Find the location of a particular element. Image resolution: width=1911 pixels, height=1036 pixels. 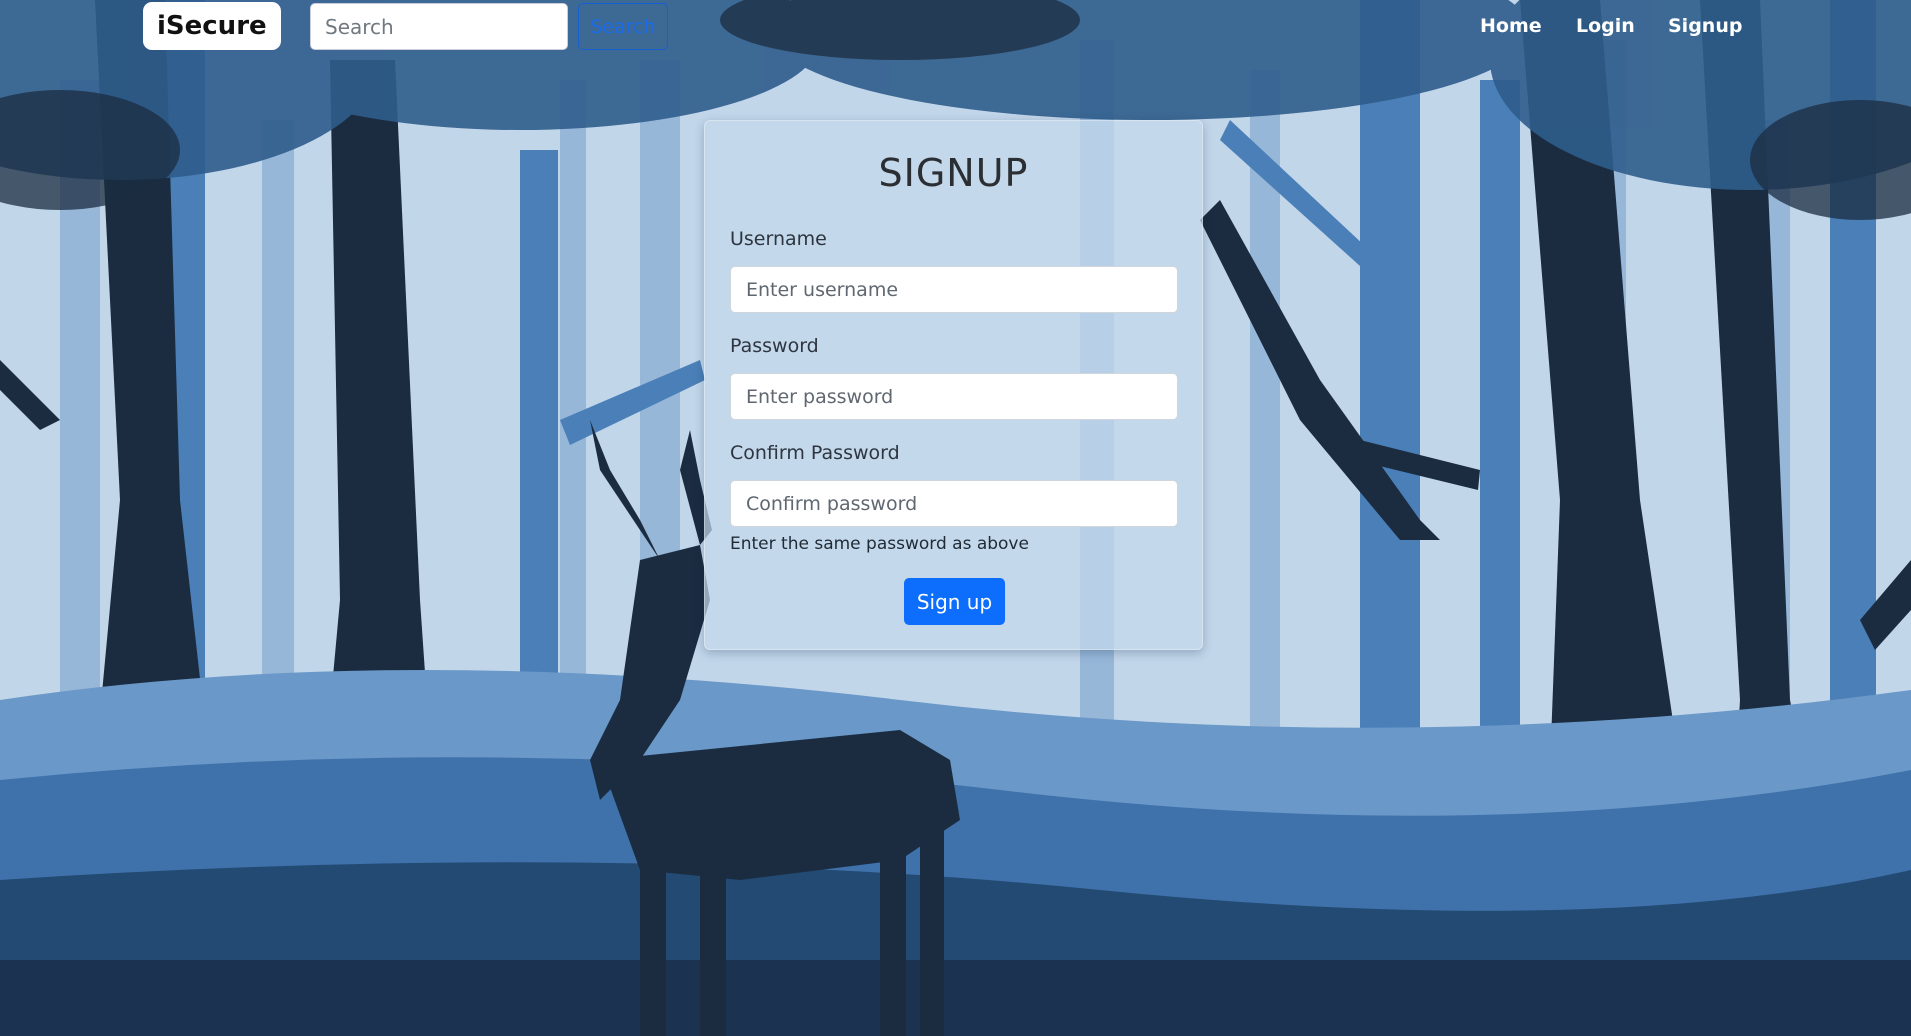

password-label: Password is located at coordinates (774, 346).